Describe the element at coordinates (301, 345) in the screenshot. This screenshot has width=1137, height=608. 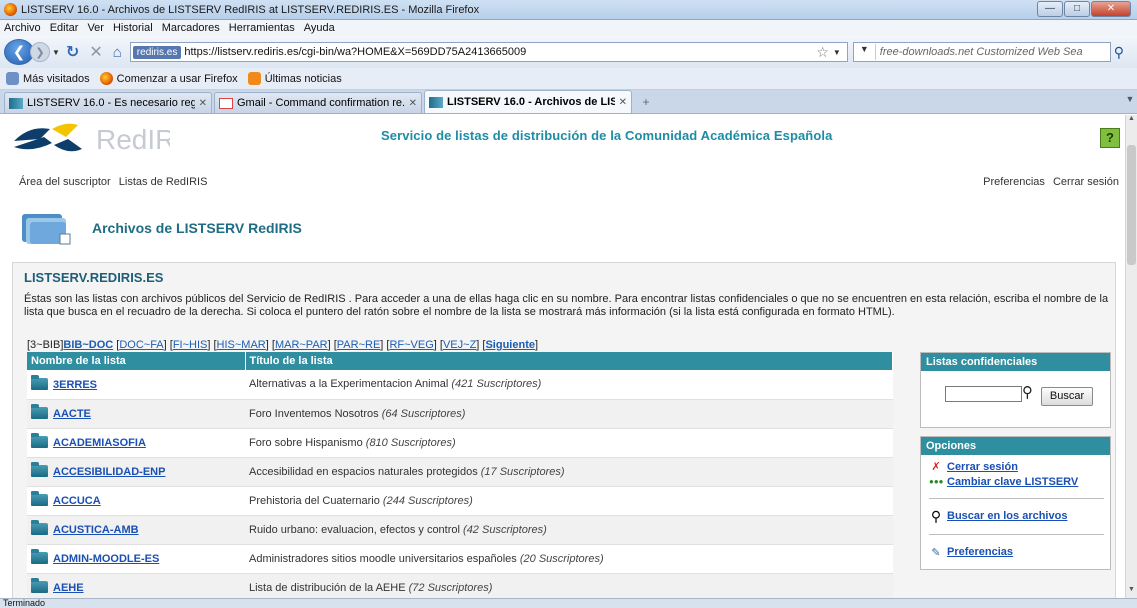
I see `alpha-link-mar-par: MAR~PAR` at that location.